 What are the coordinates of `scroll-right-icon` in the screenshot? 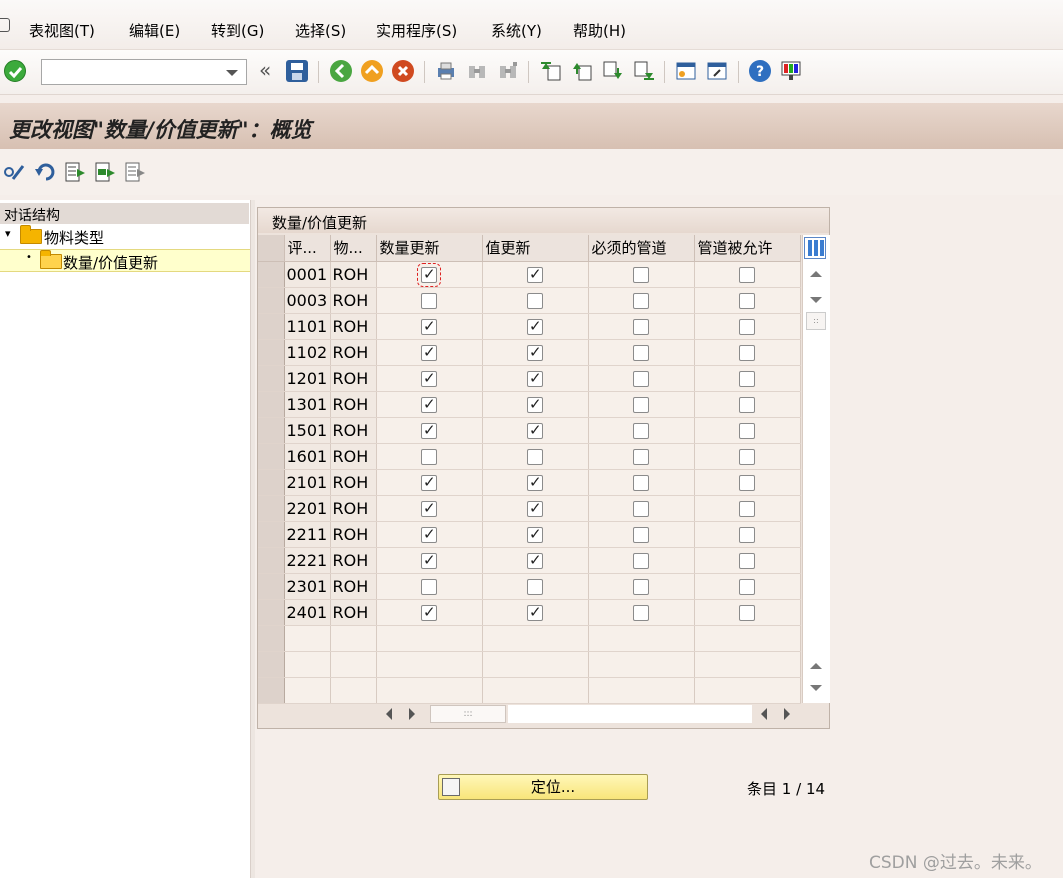 It's located at (412, 714).